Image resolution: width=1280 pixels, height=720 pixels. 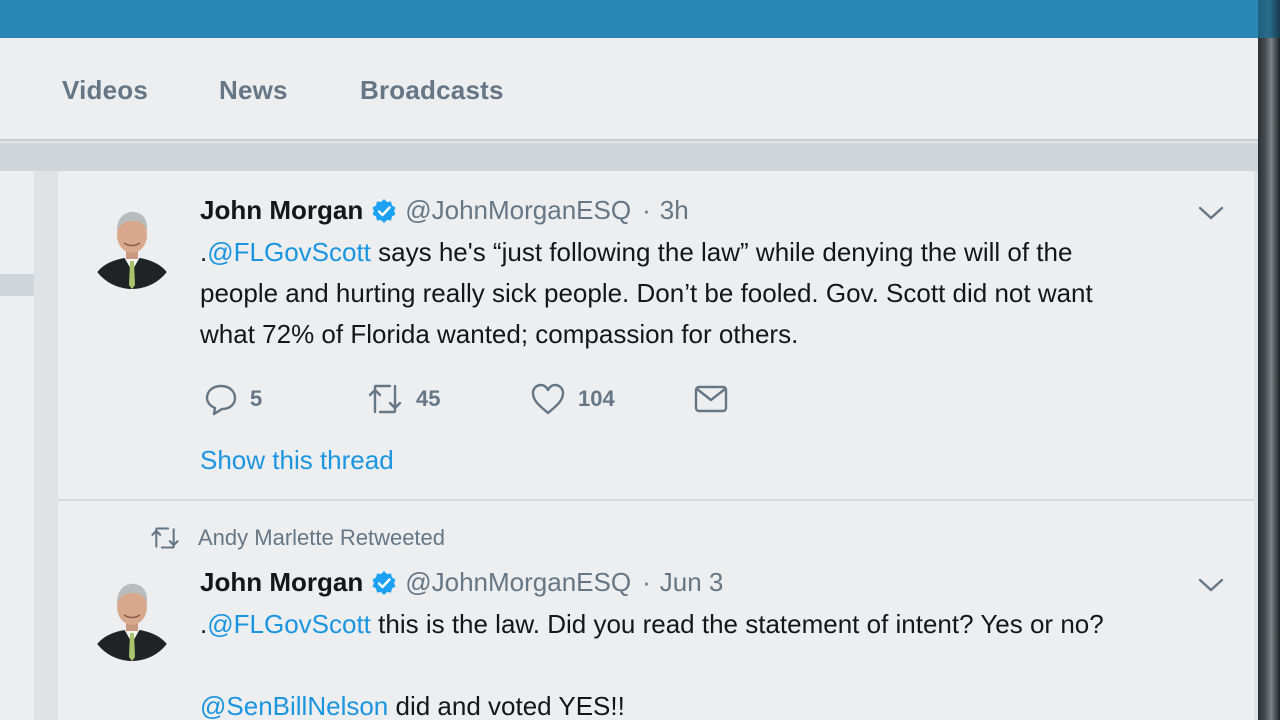 I want to click on tweet-header: John Morgan @JohnMorganESQ · 3h, so click(x=444, y=210).